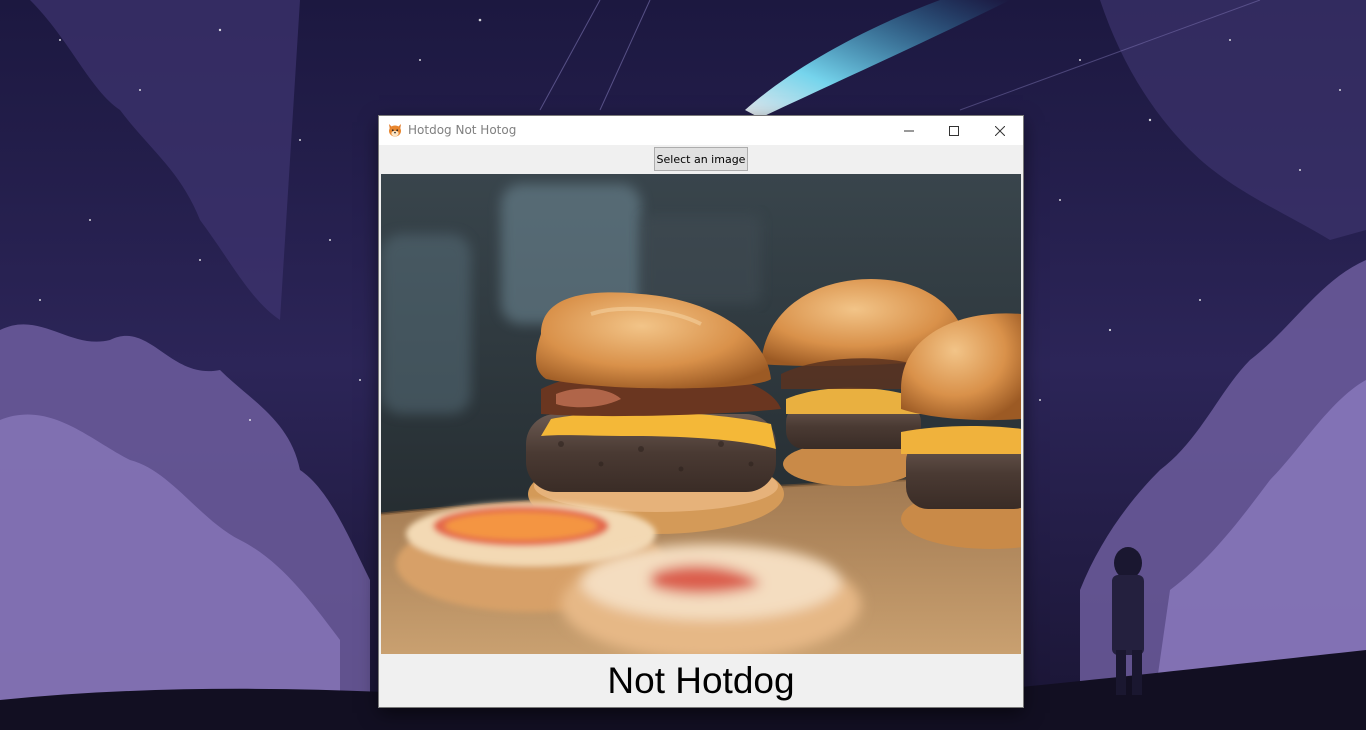 The image size is (1366, 730). What do you see at coordinates (701, 680) in the screenshot?
I see `prediction-result-label: Not Hotdog` at bounding box center [701, 680].